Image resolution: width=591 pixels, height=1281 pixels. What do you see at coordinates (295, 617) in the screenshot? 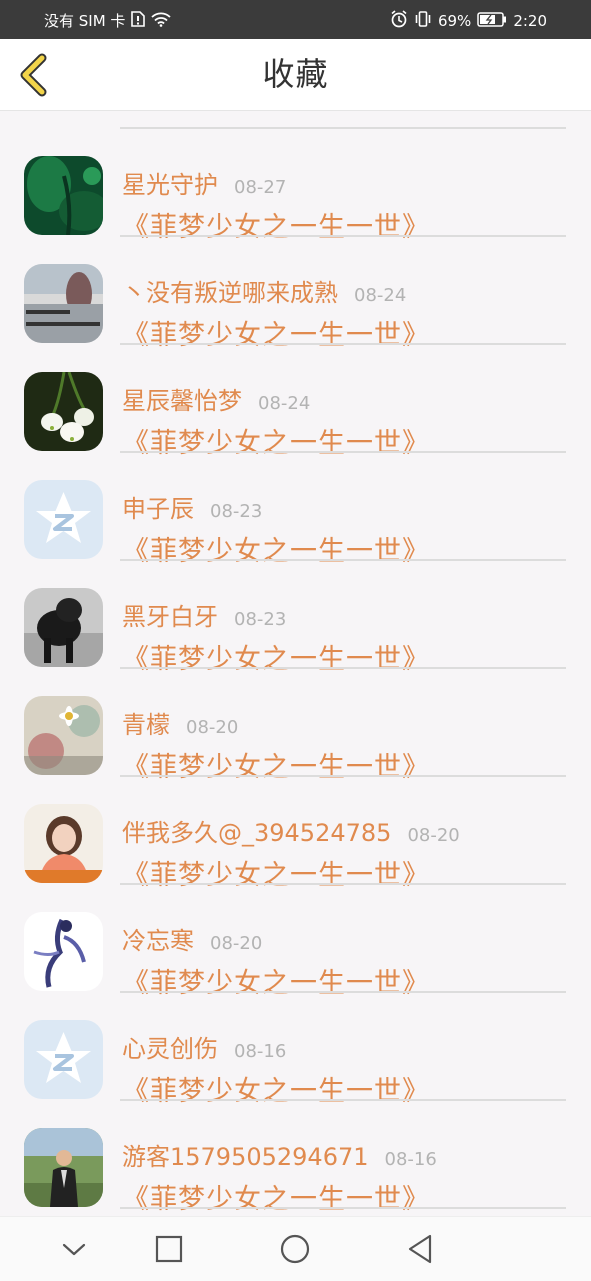
I see `favorite-item: 黑牙白牙 08-23 《菲梦少女之一生一世》` at bounding box center [295, 617].